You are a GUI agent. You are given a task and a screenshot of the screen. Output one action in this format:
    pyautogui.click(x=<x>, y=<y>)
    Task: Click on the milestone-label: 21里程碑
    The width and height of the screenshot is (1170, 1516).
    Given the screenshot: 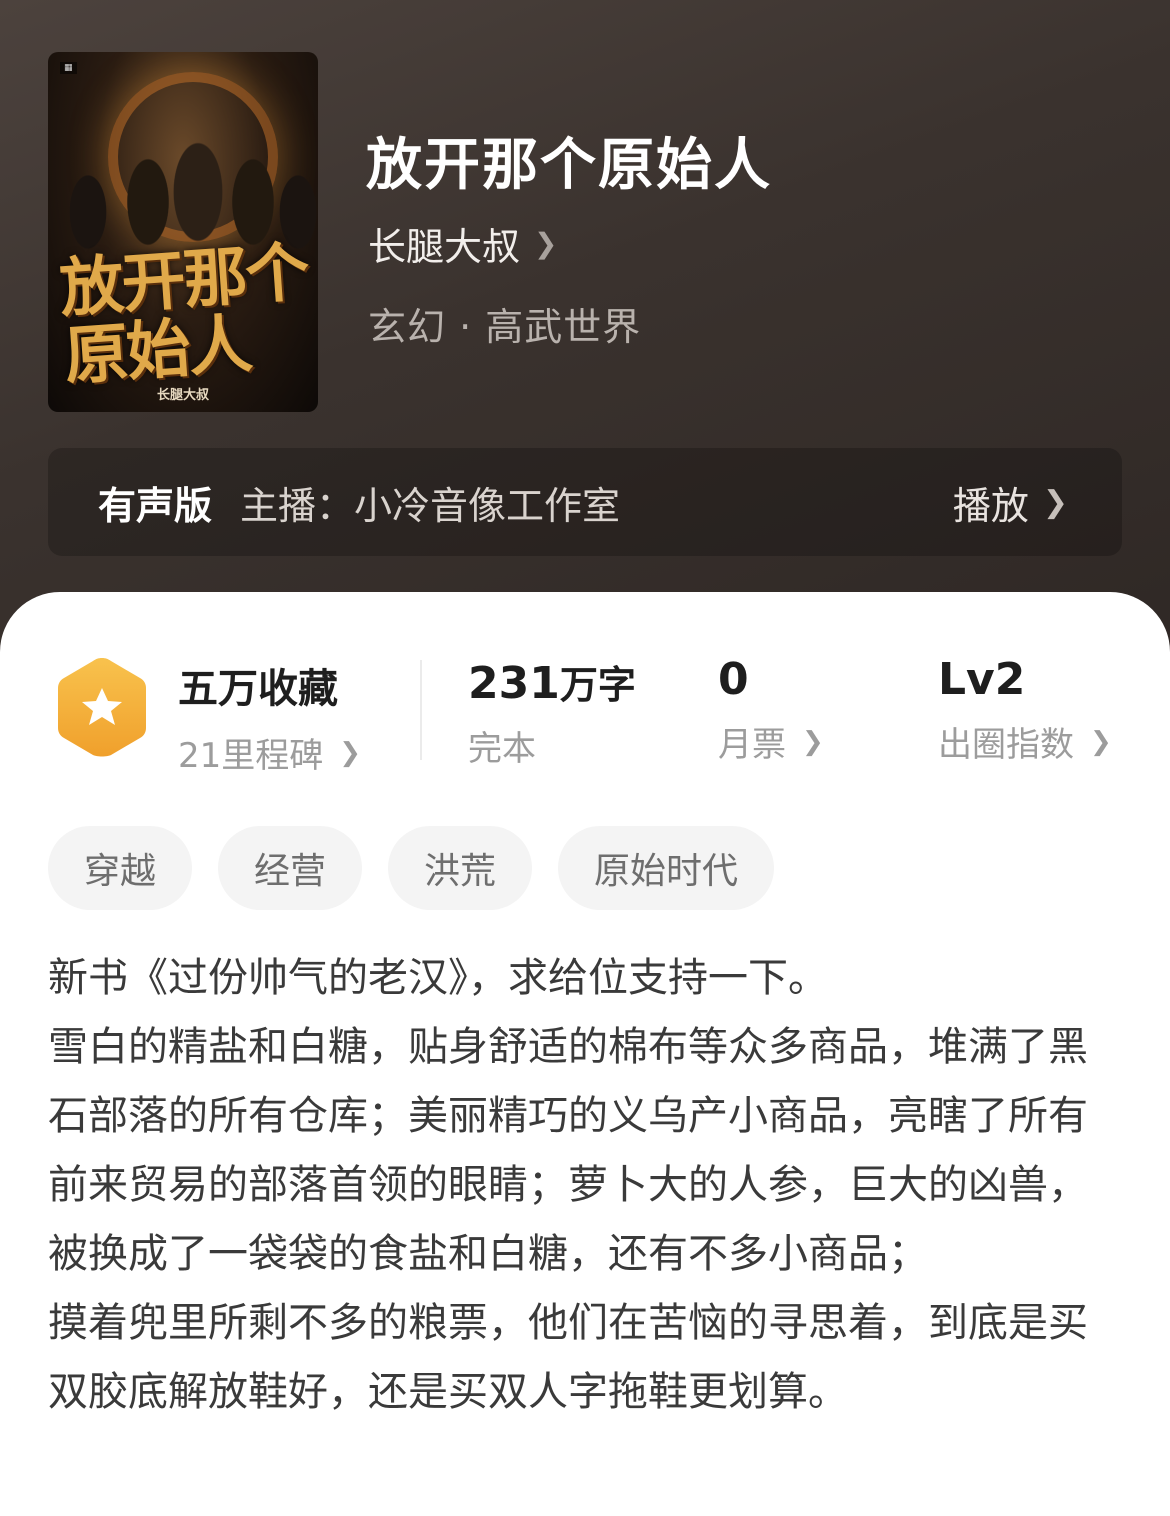 What is the action you would take?
    pyautogui.click(x=251, y=756)
    